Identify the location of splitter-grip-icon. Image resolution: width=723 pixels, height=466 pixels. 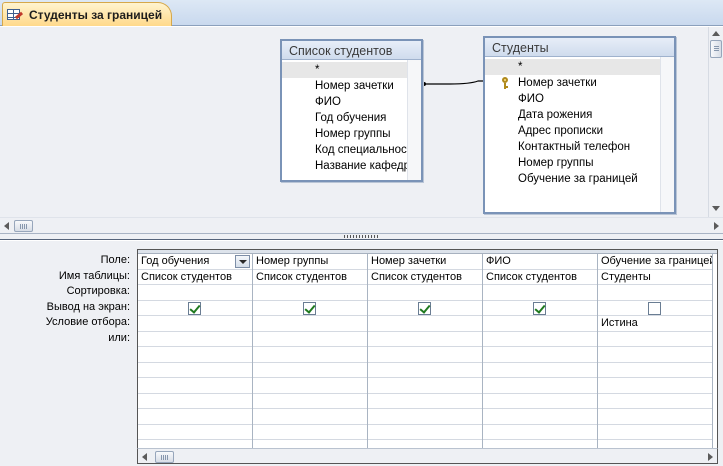
(362, 236).